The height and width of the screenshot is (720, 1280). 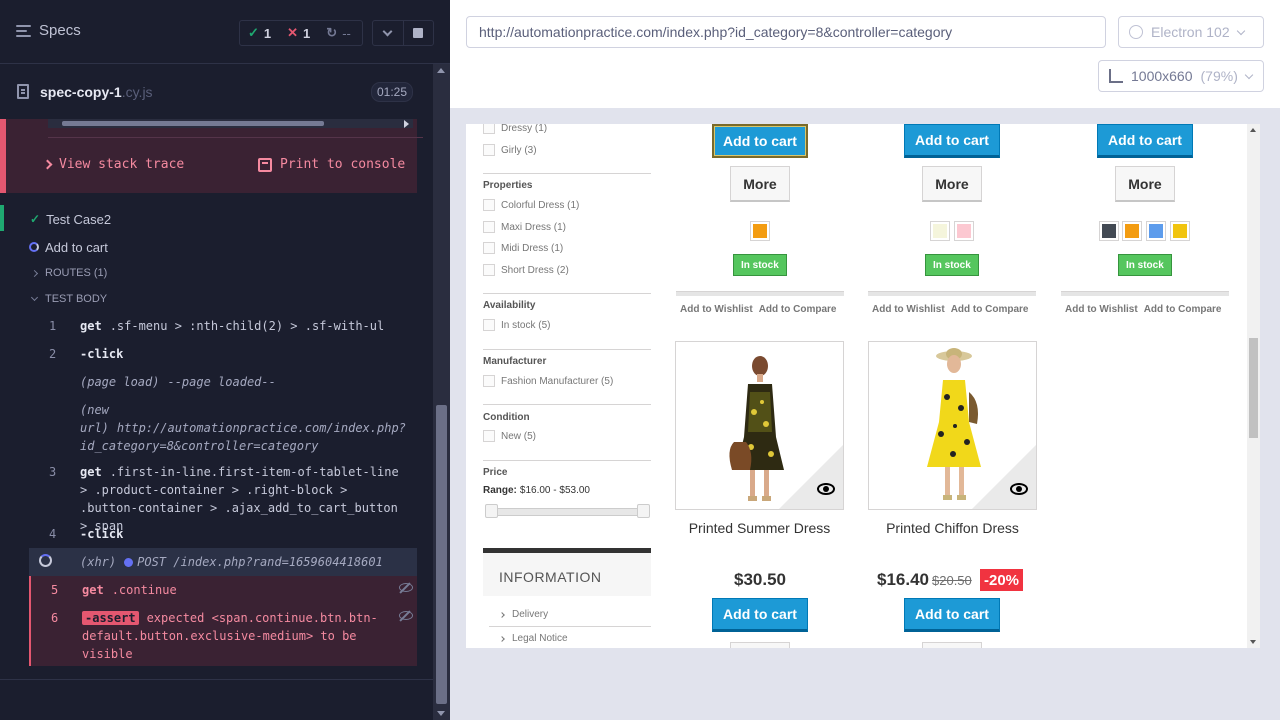 What do you see at coordinates (96, 92) in the screenshot?
I see `spec-file-name: spec-copy-1.cy.js` at bounding box center [96, 92].